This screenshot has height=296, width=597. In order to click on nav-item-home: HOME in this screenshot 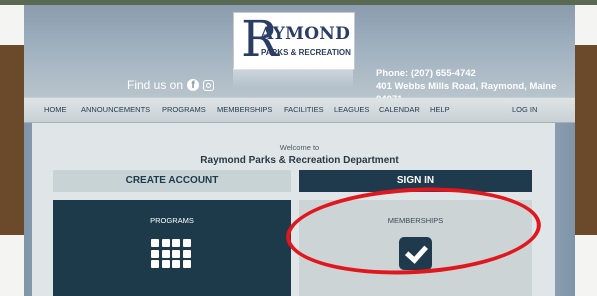, I will do `click(55, 110)`.